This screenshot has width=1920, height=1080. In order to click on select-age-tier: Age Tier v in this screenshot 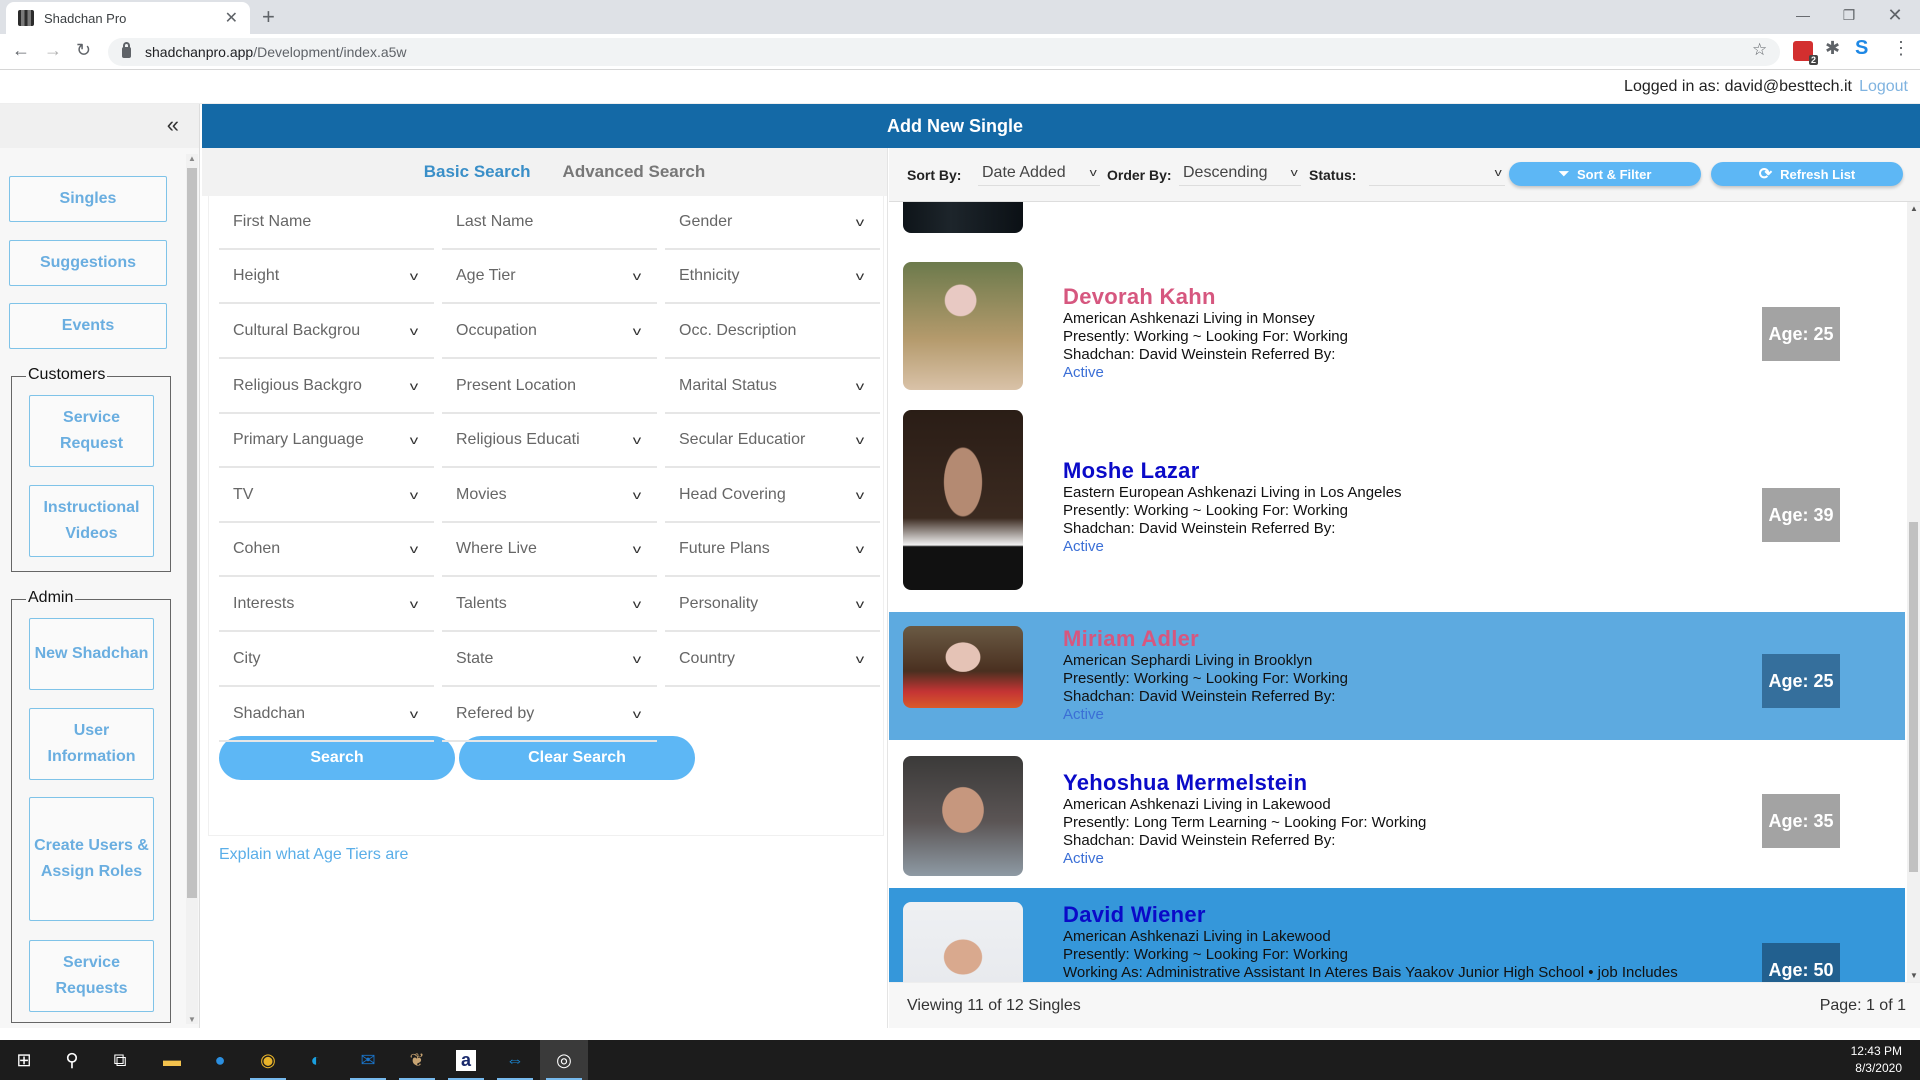, I will do `click(549, 277)`.